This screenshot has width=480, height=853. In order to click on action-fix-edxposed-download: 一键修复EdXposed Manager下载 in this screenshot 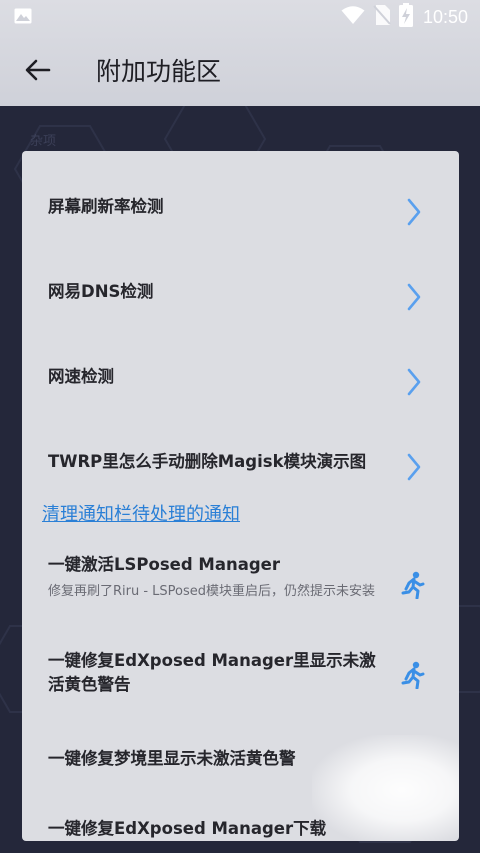, I will do `click(240, 828)`.